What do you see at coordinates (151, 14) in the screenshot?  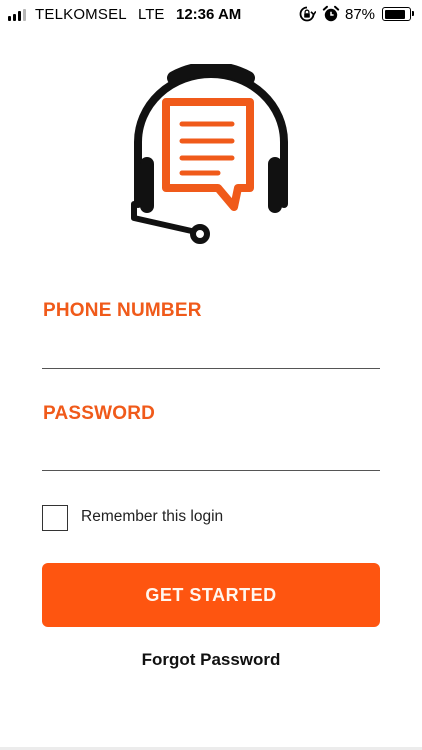 I see `network-type: LTE` at bounding box center [151, 14].